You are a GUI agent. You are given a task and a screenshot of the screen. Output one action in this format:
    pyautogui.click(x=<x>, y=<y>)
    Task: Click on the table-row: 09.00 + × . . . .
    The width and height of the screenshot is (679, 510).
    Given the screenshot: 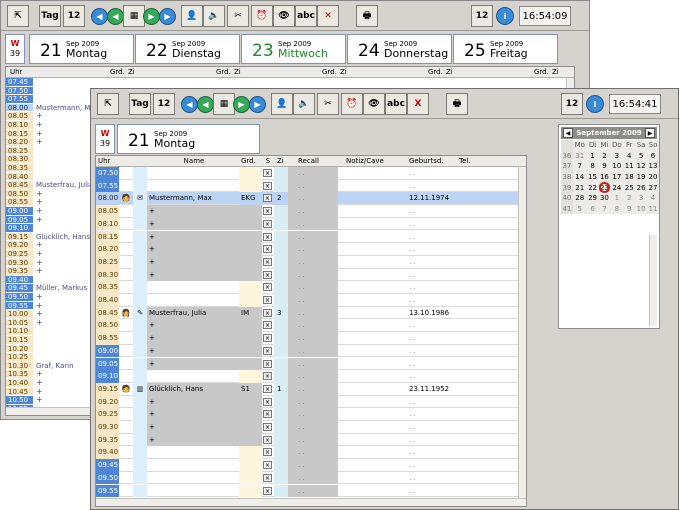 What is the action you would take?
    pyautogui.click(x=307, y=351)
    